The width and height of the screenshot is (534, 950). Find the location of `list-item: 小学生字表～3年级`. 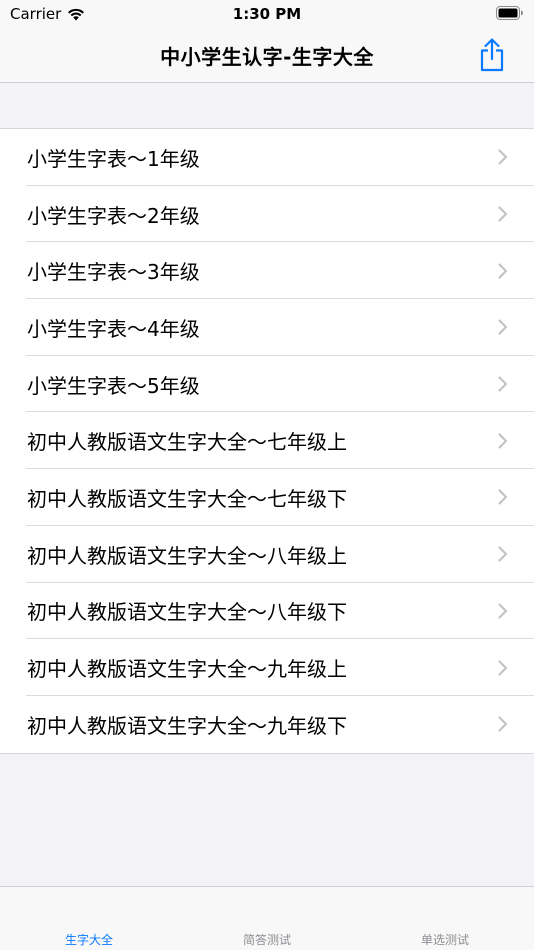

list-item: 小学生字表～3年级 is located at coordinates (267, 270).